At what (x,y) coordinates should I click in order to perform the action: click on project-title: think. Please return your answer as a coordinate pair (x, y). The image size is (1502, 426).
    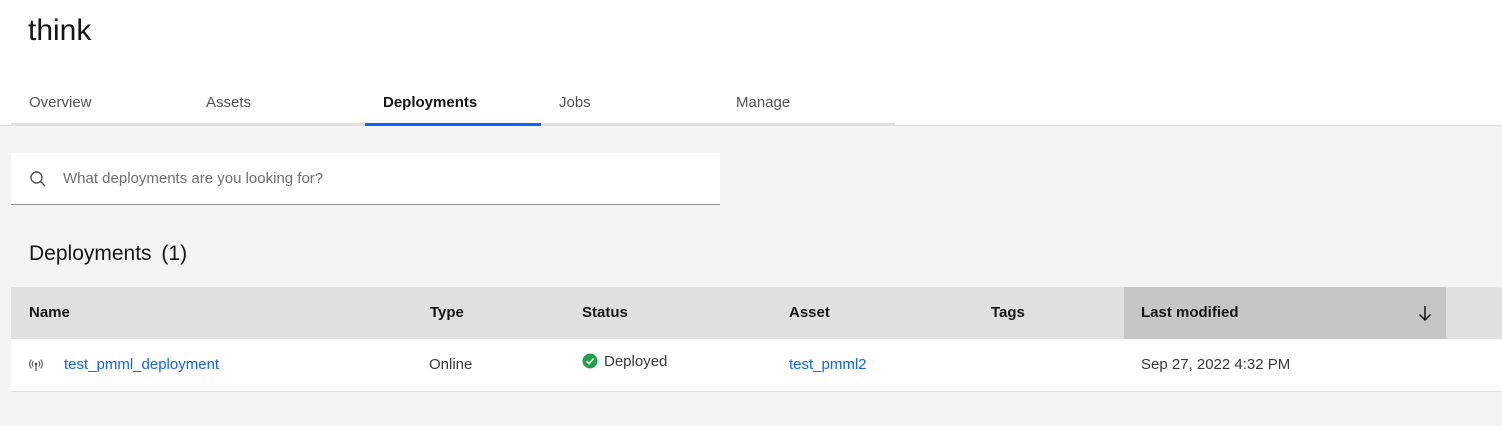
    Looking at the image, I should click on (60, 30).